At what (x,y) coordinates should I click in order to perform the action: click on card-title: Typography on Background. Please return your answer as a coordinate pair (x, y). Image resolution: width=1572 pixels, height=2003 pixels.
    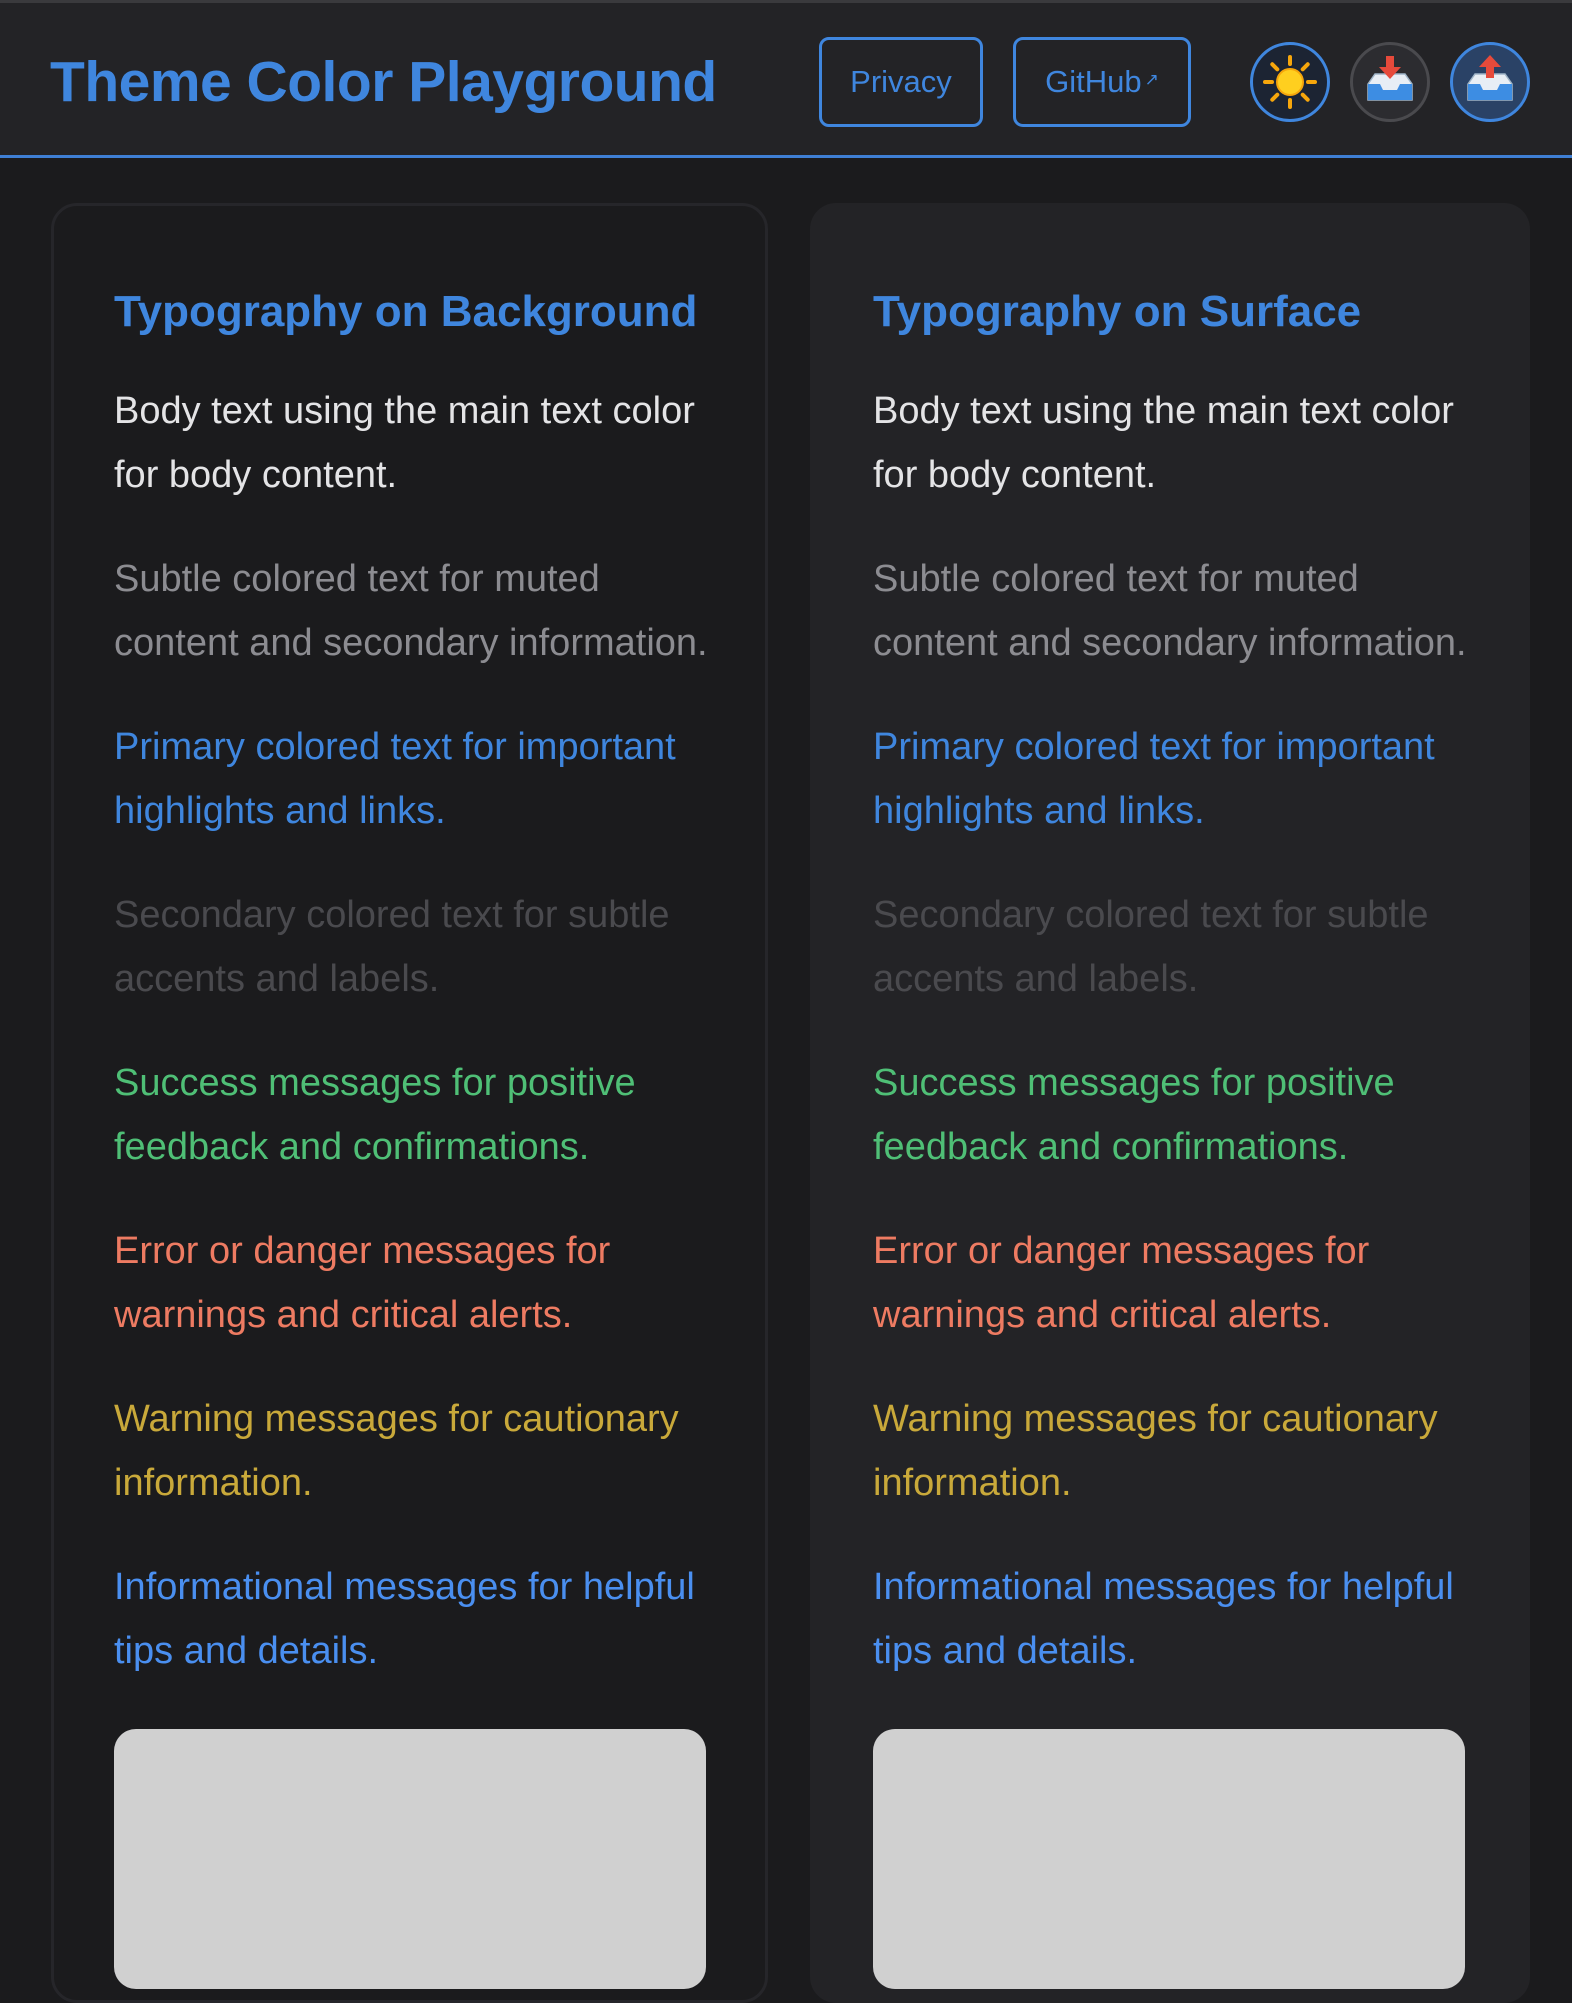
    Looking at the image, I should click on (406, 311).